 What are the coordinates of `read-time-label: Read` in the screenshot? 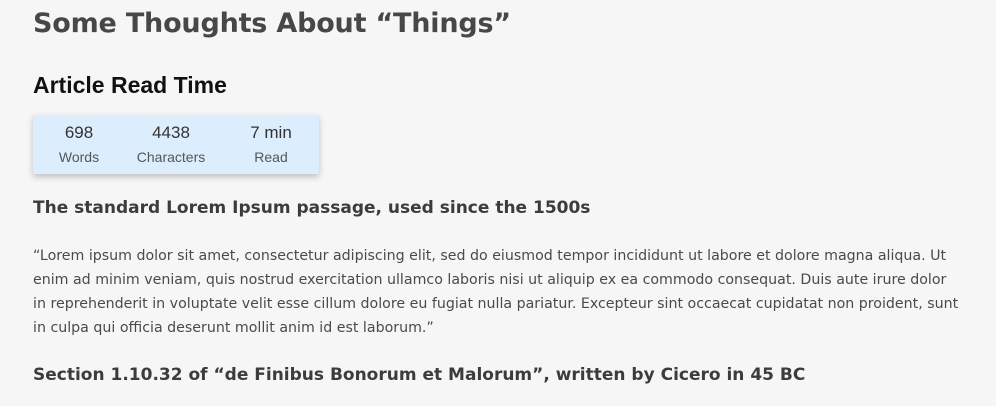 It's located at (271, 157).